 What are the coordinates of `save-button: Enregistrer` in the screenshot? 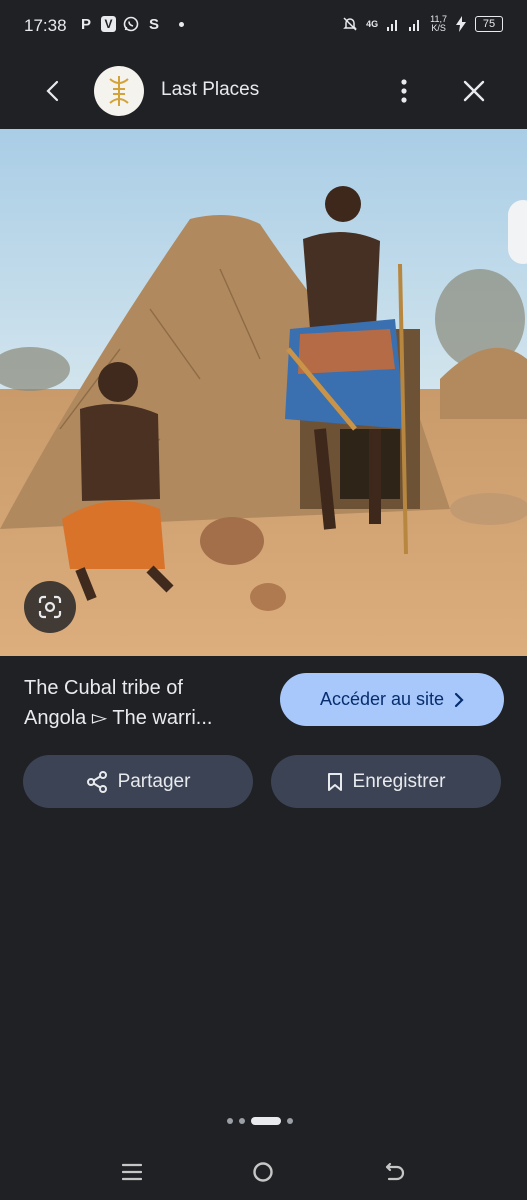 It's located at (386, 781).